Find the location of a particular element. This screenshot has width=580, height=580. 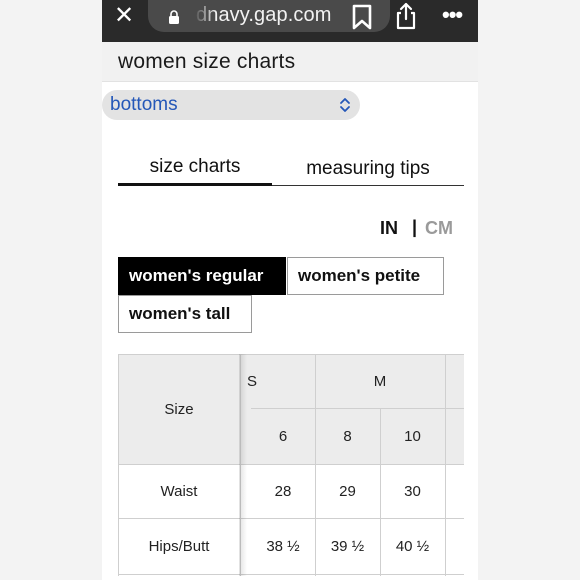

row-label-hips-butt: Hips/Butt is located at coordinates (179, 546).